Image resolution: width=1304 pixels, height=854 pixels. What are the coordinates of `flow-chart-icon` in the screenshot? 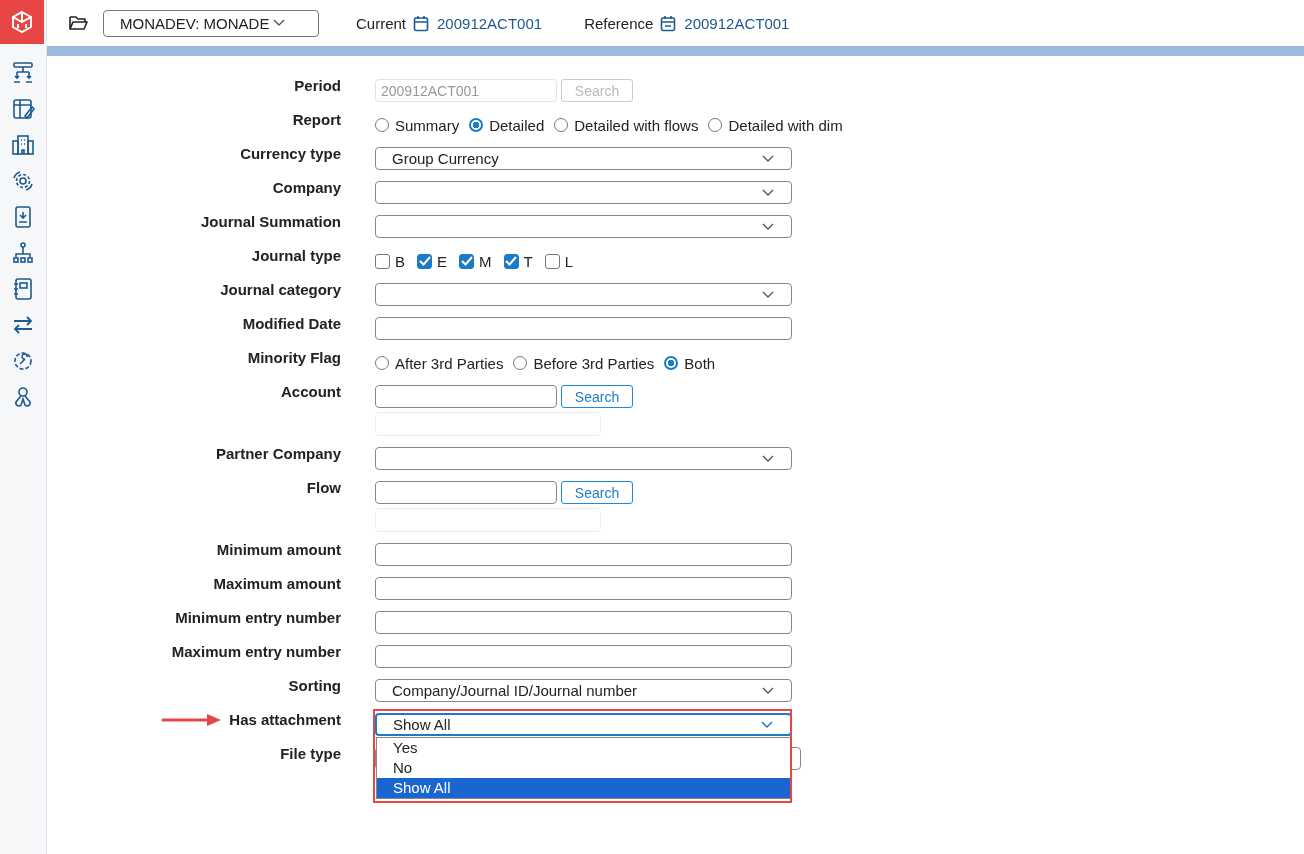 It's located at (23, 73).